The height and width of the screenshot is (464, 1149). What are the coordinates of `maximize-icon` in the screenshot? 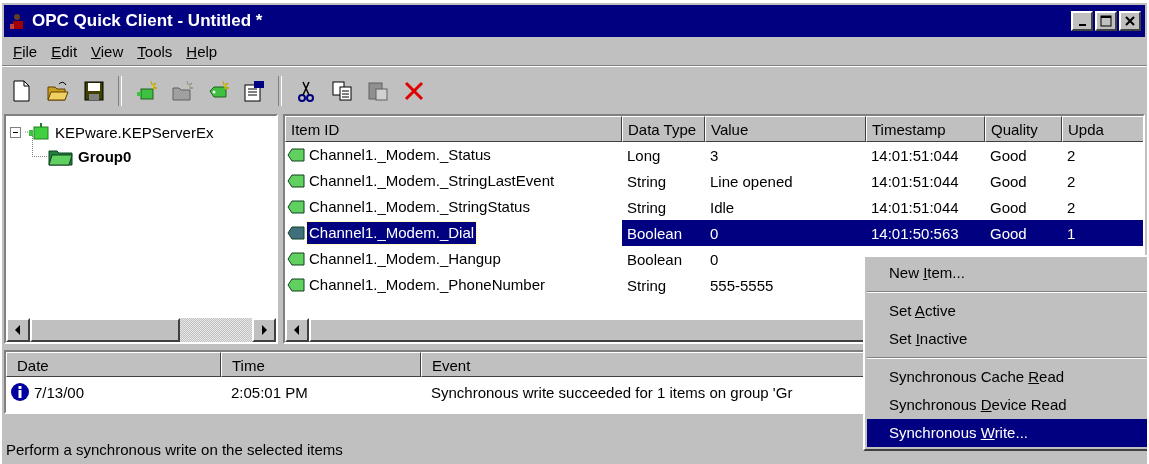 It's located at (1106, 21).